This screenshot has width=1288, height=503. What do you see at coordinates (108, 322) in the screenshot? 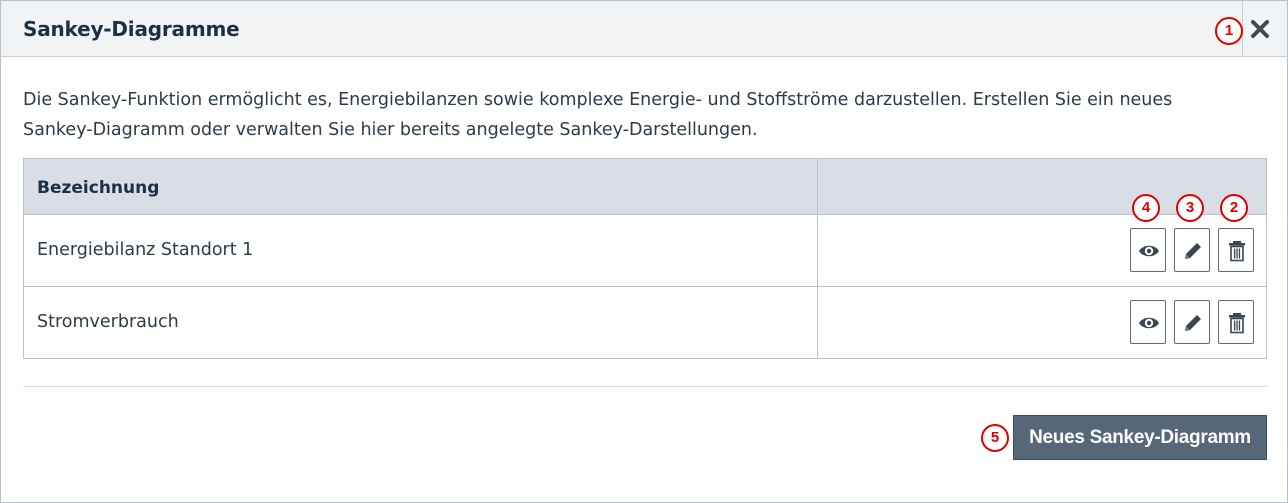
I see `row-label: Stromverbrauch` at bounding box center [108, 322].